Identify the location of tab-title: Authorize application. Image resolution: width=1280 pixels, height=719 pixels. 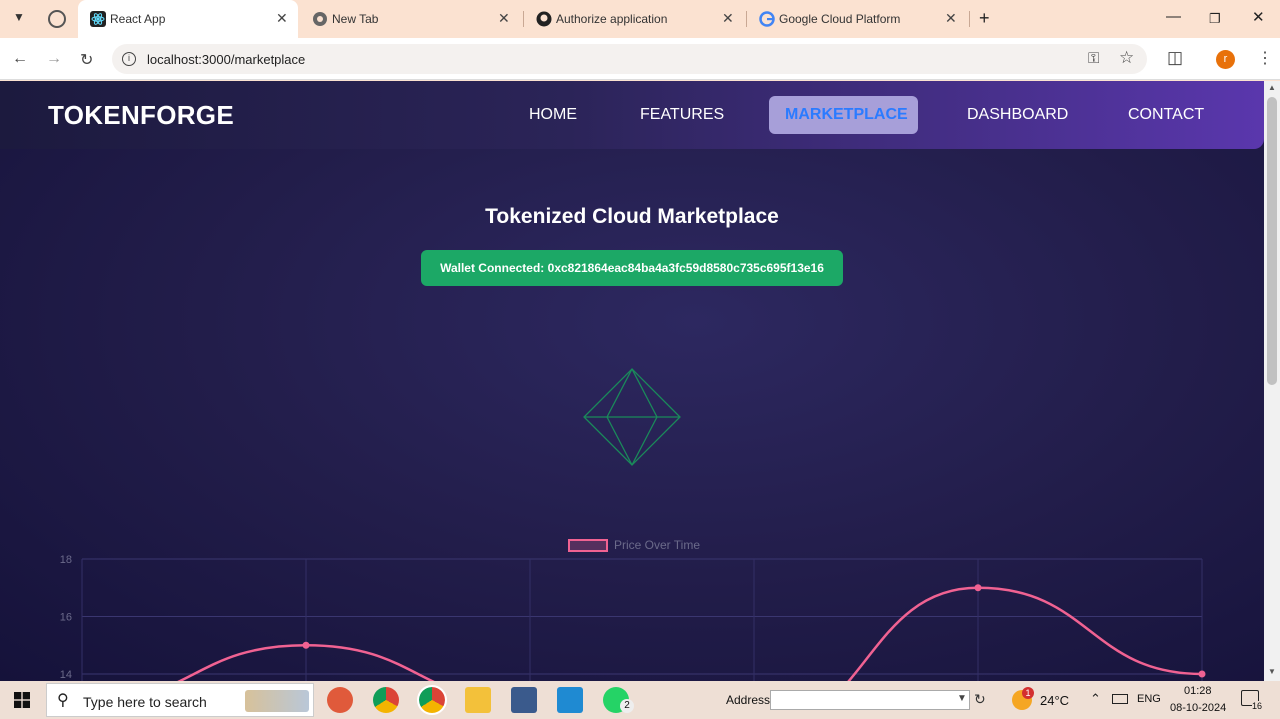
(612, 19).